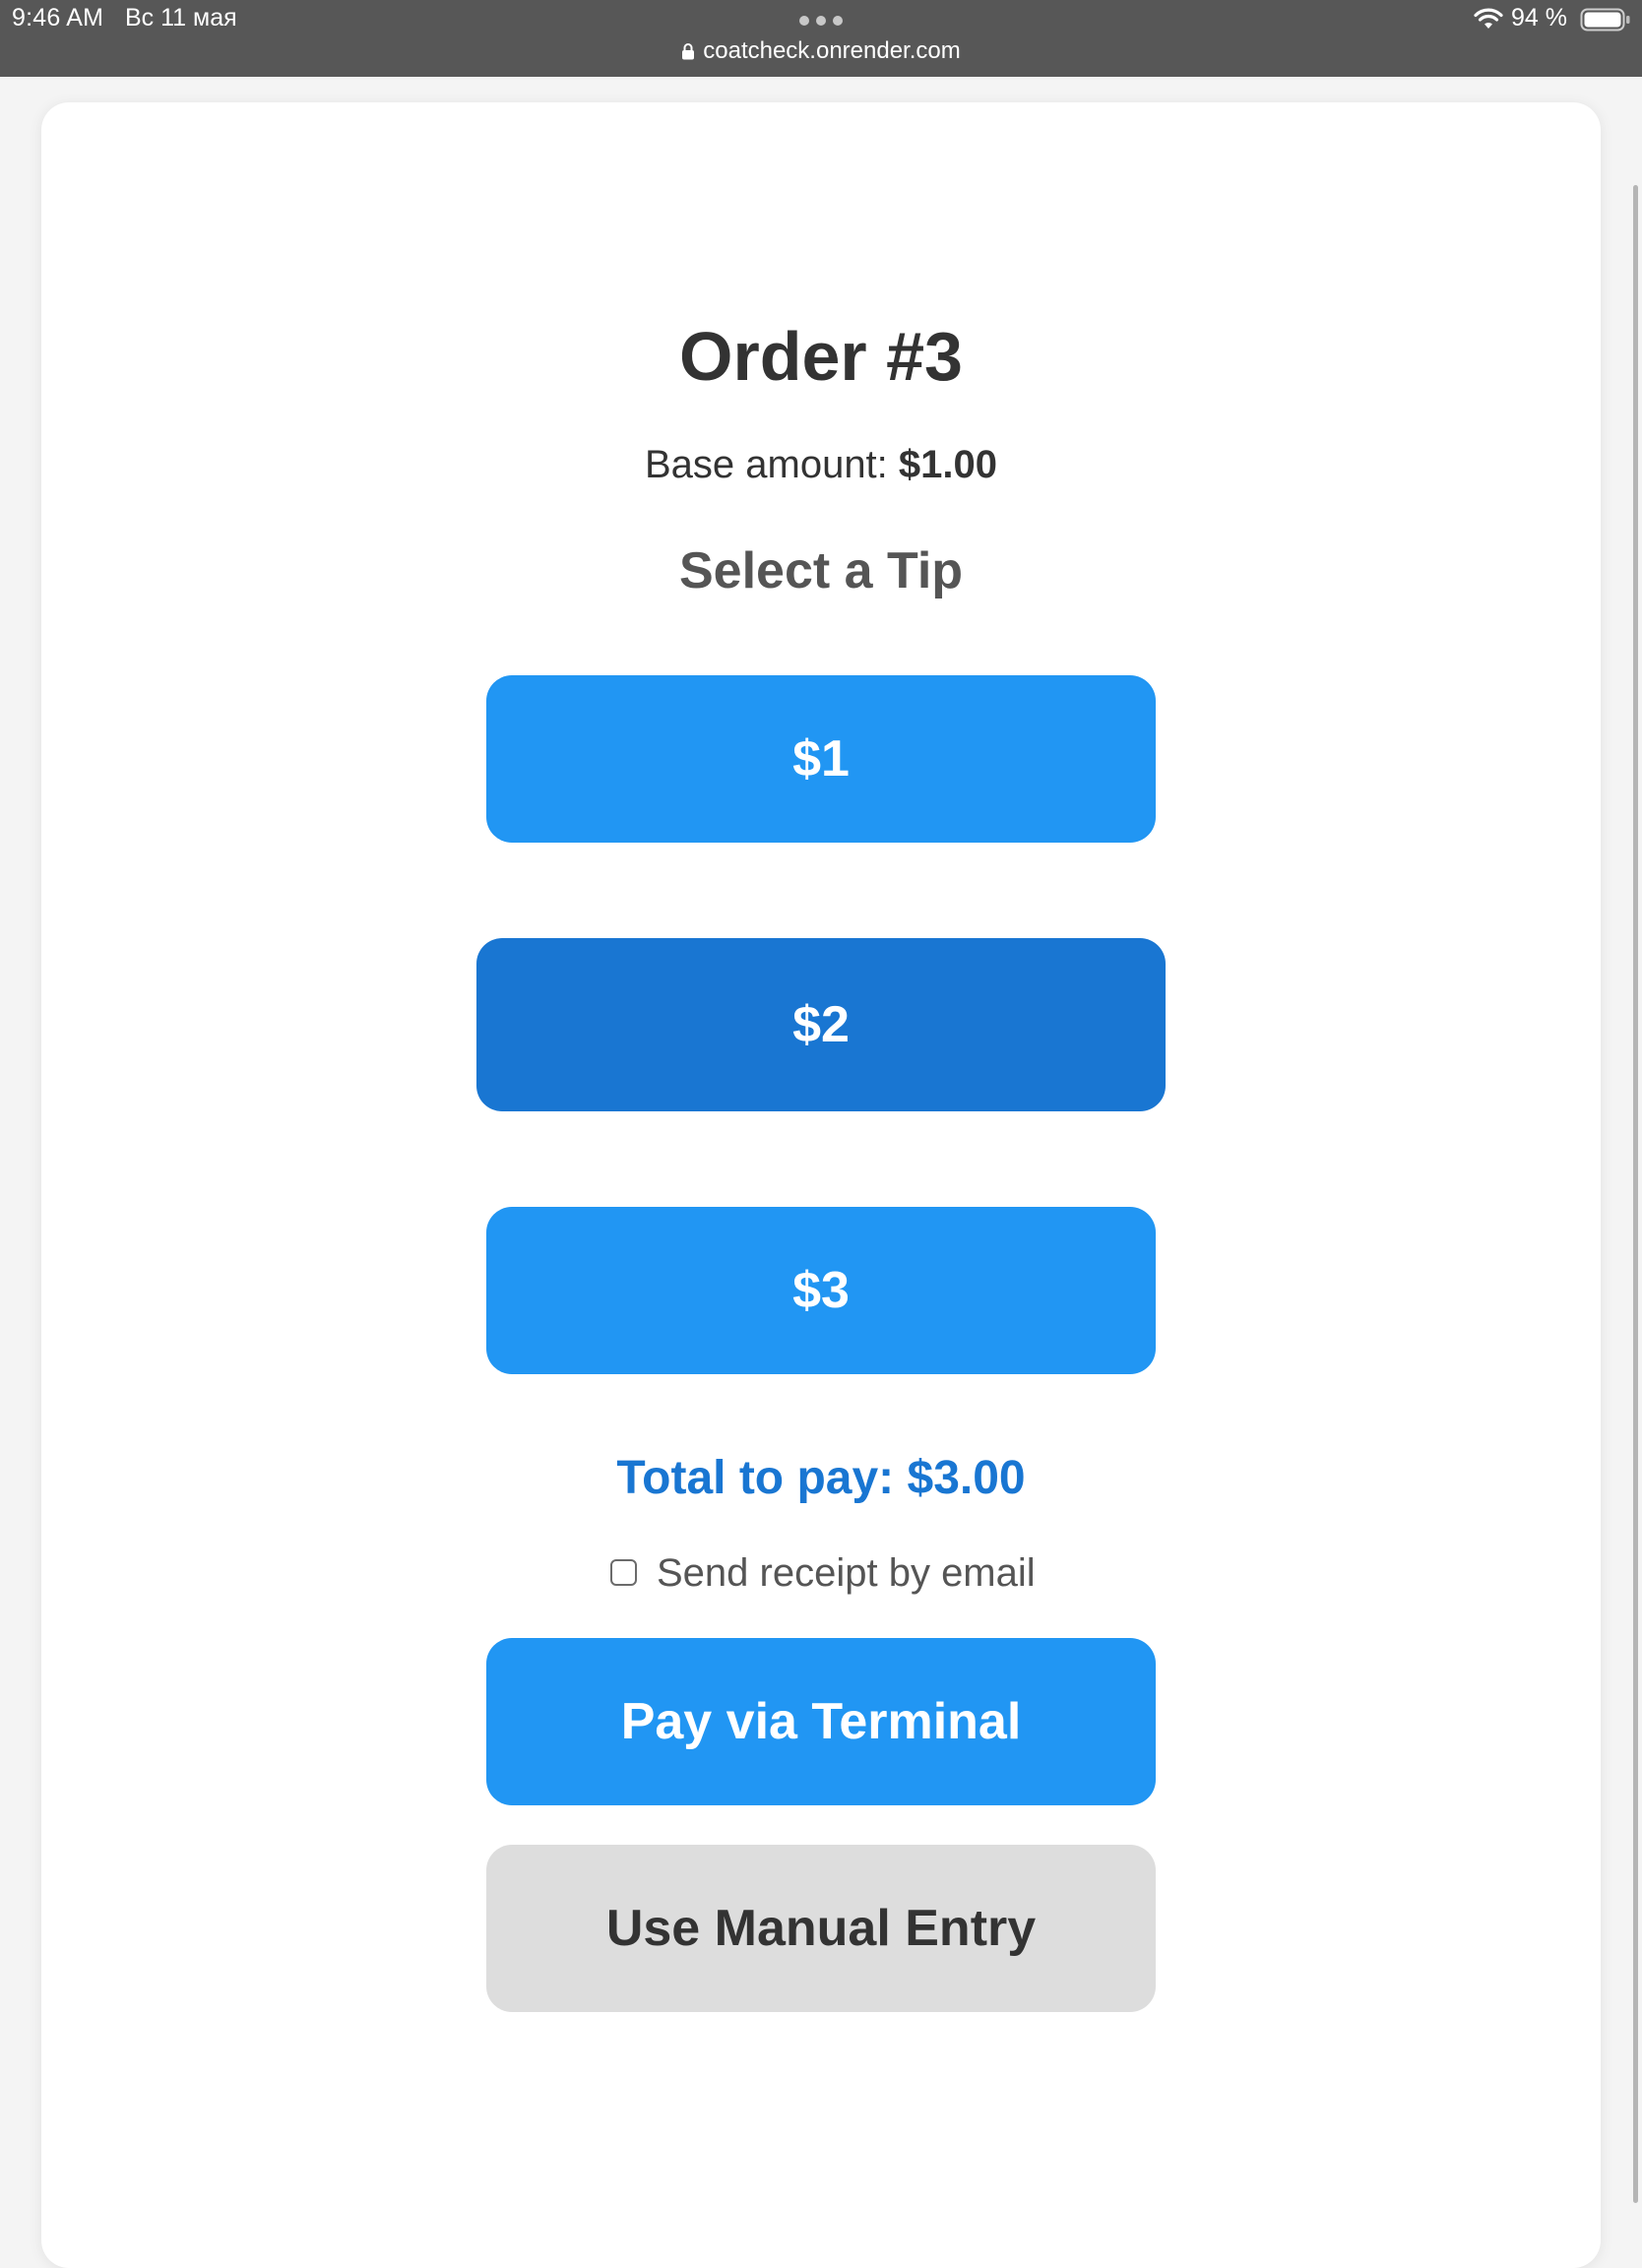 This screenshot has height=2268, width=1642. I want to click on base-amount-label: Base amount:, so click(766, 464).